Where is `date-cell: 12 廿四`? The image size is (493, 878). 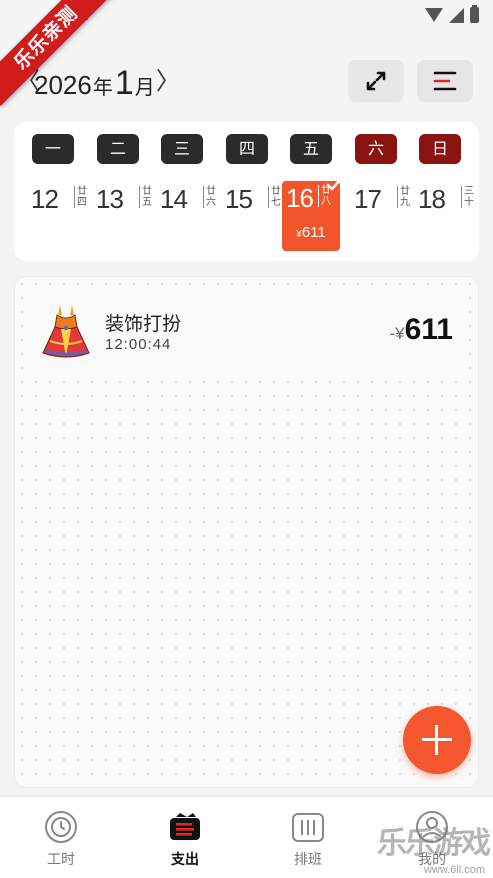 date-cell: 12 廿四 is located at coordinates (57, 217).